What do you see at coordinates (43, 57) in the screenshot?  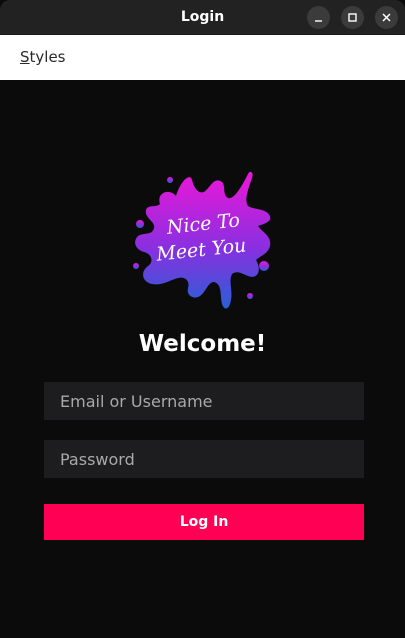 I see `menu-styles: Styles` at bounding box center [43, 57].